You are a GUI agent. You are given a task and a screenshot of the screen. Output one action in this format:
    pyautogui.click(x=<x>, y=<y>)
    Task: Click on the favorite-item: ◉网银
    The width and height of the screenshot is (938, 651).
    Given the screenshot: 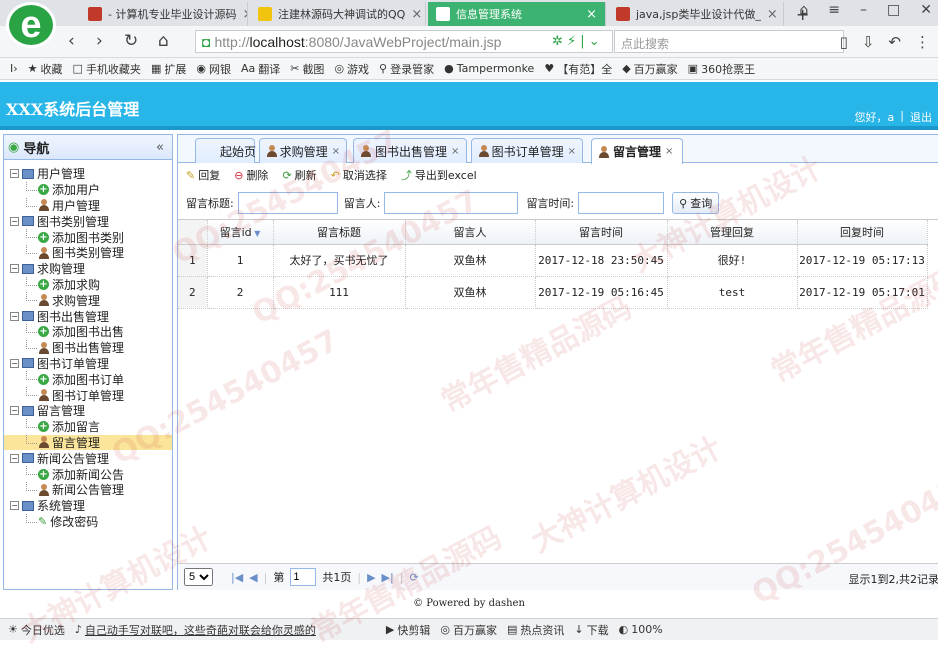 What is the action you would take?
    pyautogui.click(x=213, y=69)
    